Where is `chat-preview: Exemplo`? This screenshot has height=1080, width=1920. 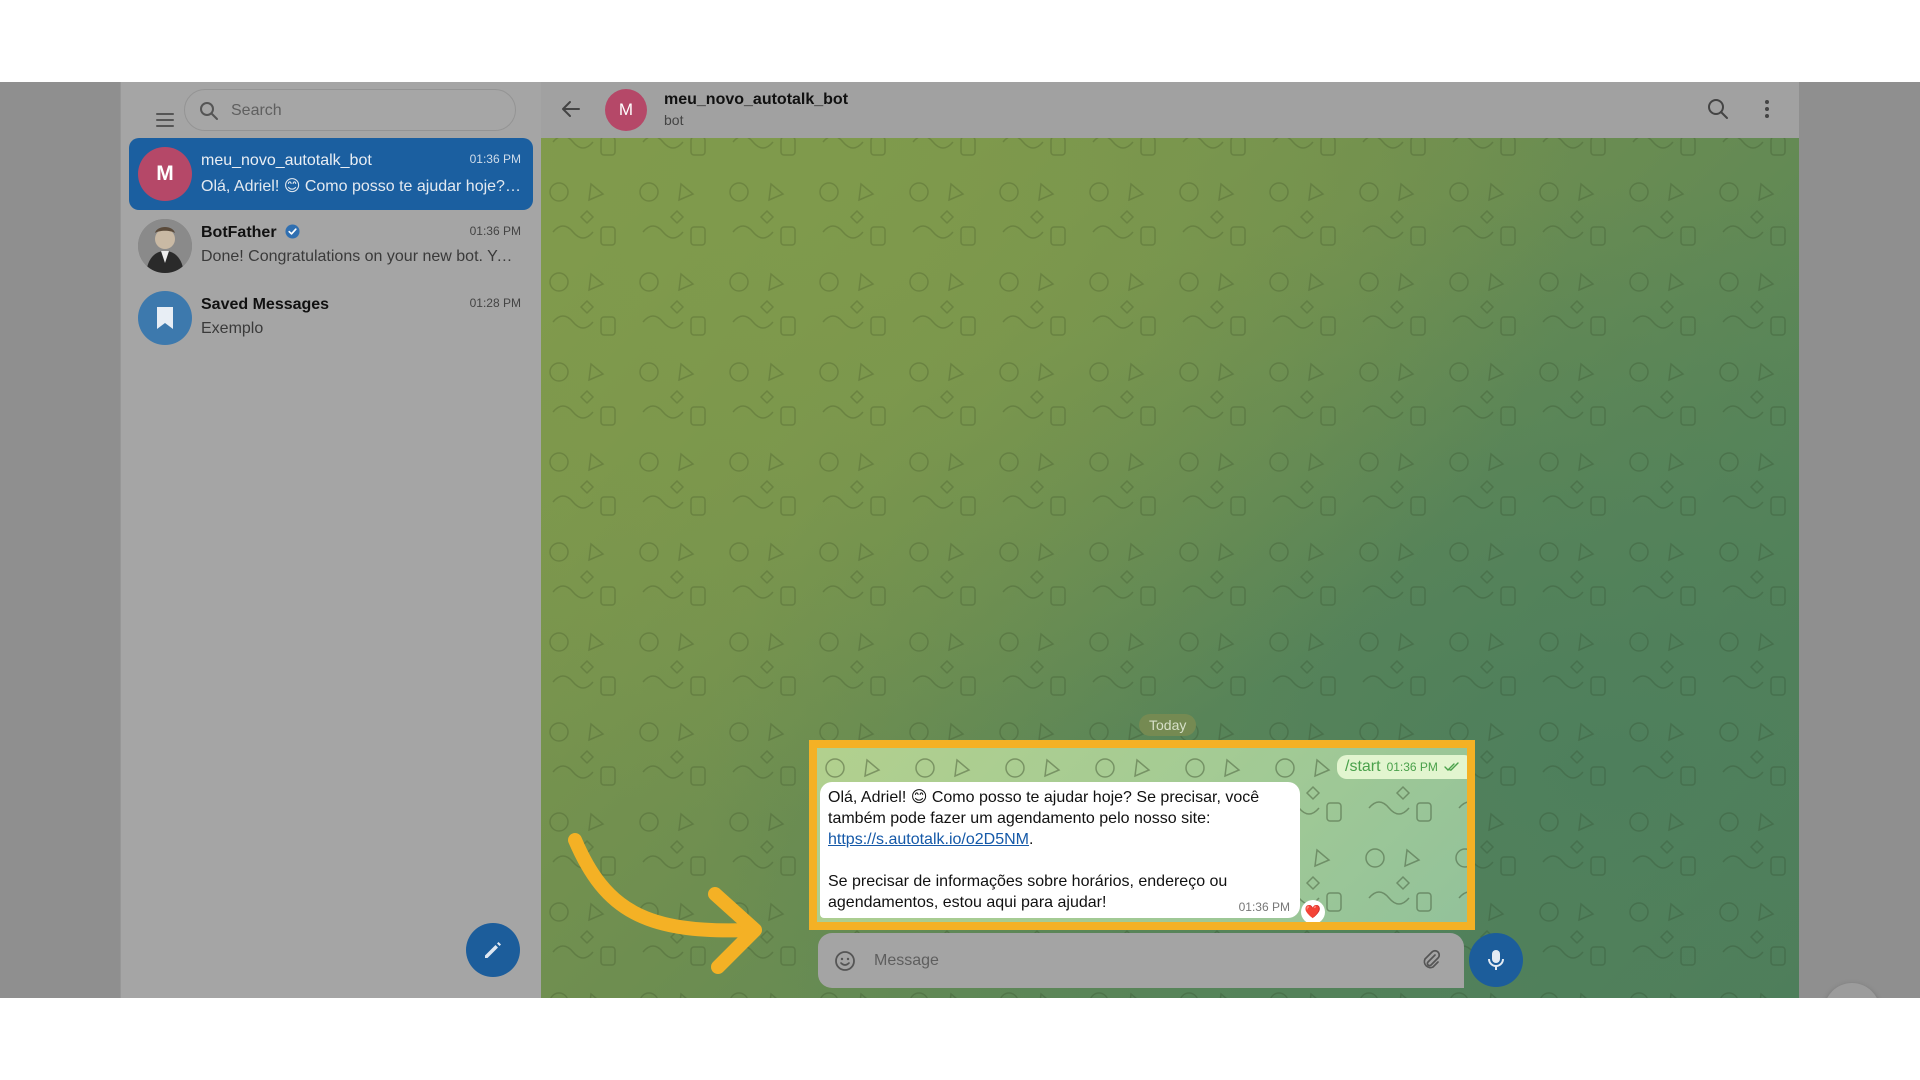 chat-preview: Exemplo is located at coordinates (232, 328).